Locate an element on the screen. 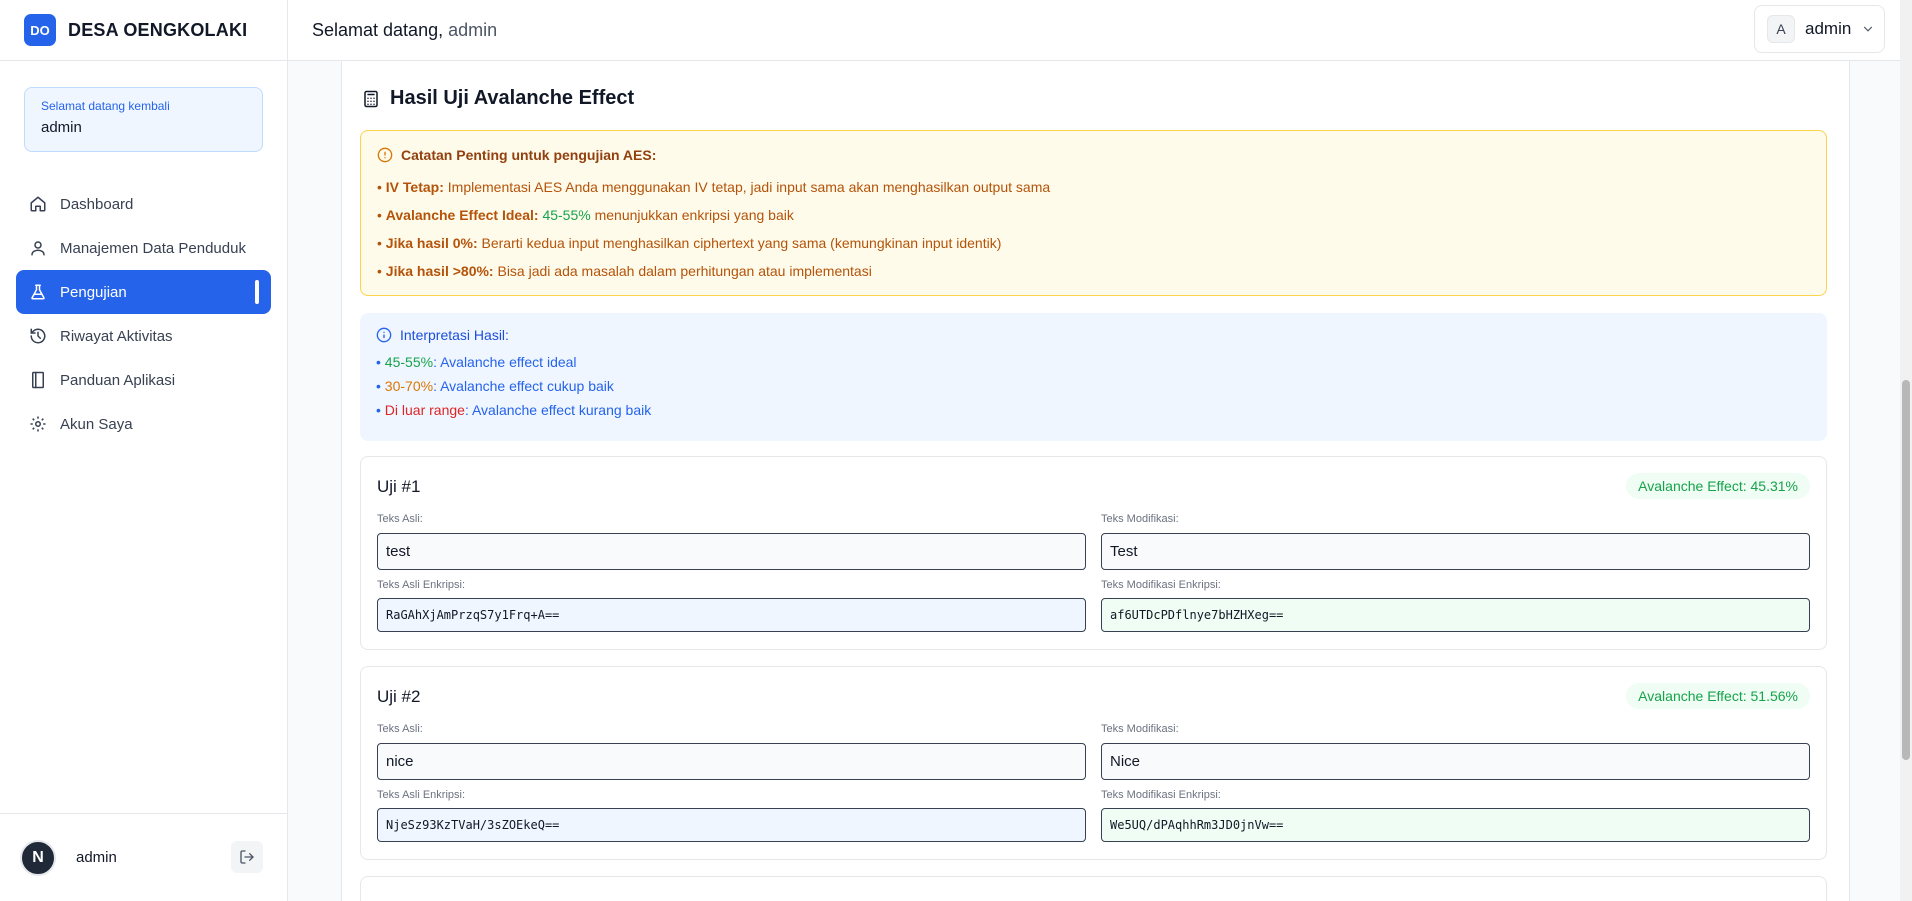 The image size is (1912, 901). sidebar-item-label: Akun Saya is located at coordinates (96, 424).